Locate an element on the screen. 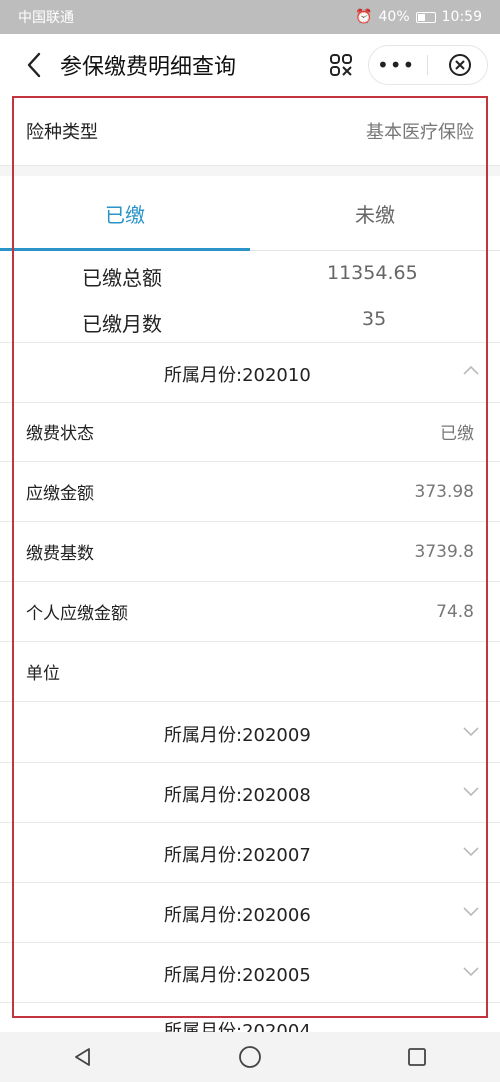  chevron-left-icon is located at coordinates (34, 65).